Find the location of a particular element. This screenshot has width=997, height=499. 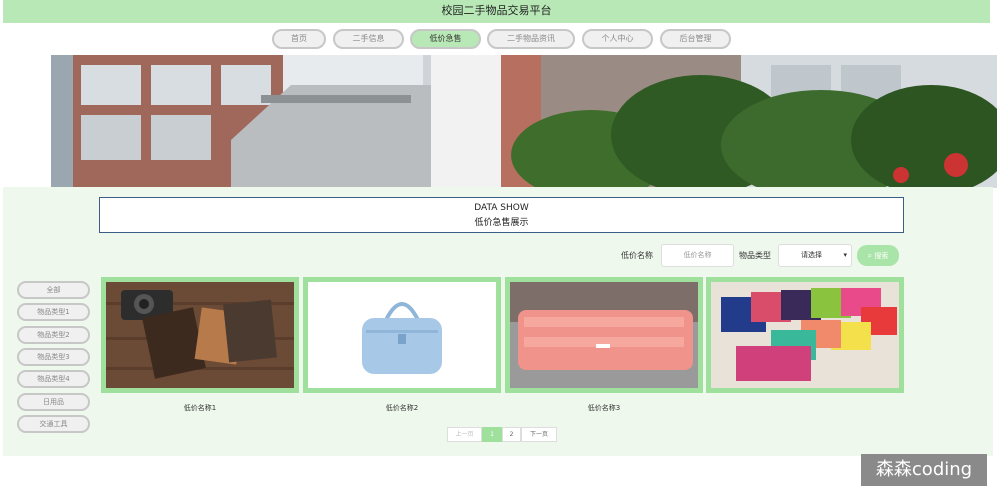

sidebar-item-type2: 物品类型2 is located at coordinates (53, 335).